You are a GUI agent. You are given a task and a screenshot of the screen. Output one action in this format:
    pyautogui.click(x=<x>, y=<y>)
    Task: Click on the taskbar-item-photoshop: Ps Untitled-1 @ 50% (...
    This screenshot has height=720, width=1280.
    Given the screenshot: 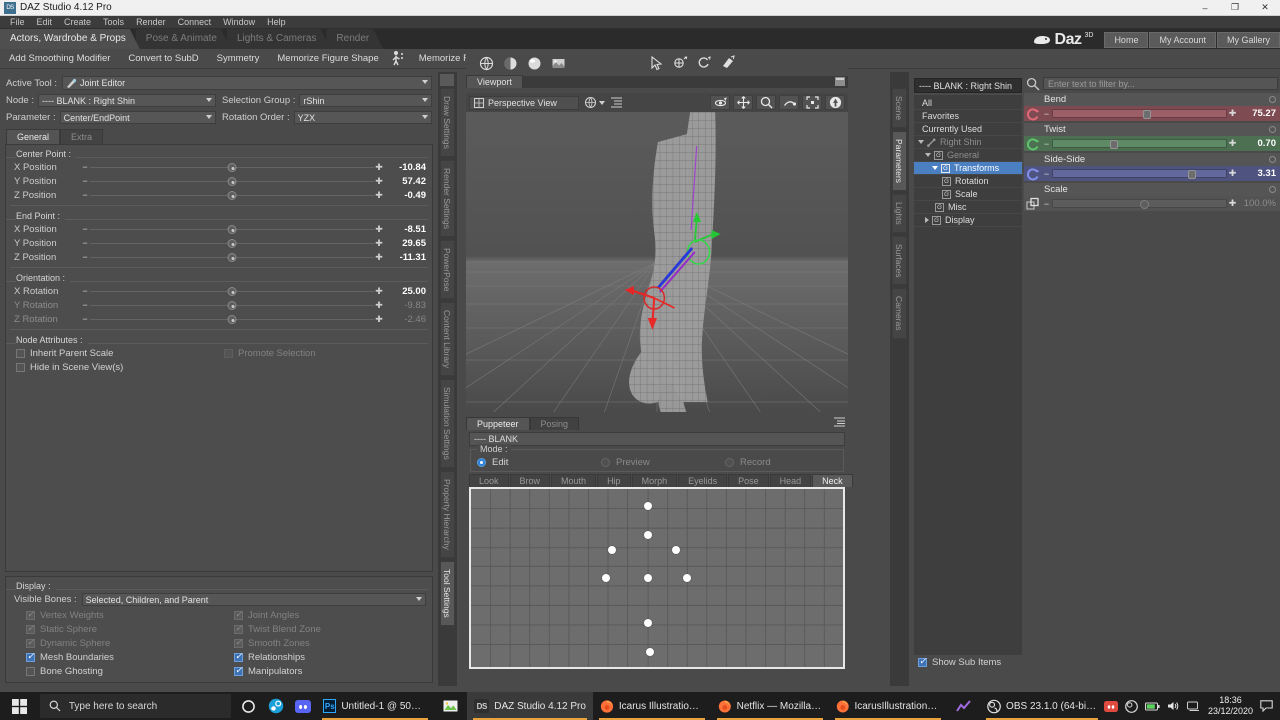 What is the action you would take?
    pyautogui.click(x=375, y=706)
    